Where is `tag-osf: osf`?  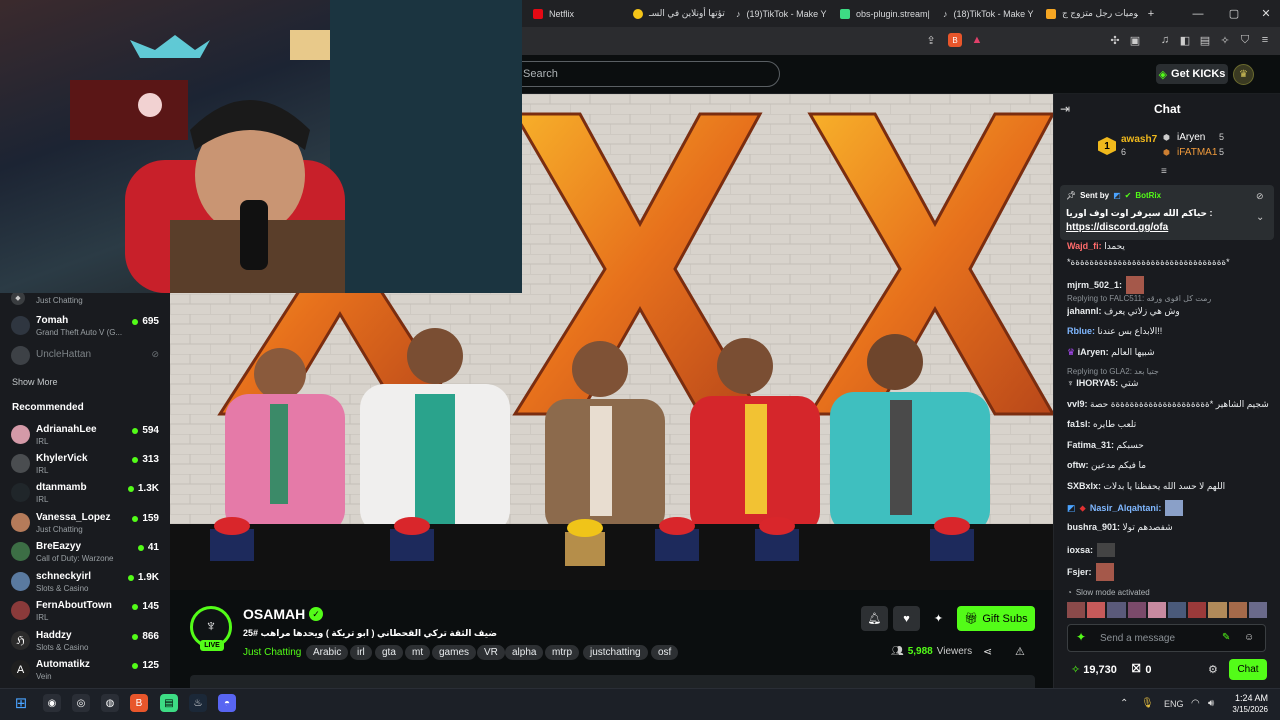 tag-osf: osf is located at coordinates (665, 652).